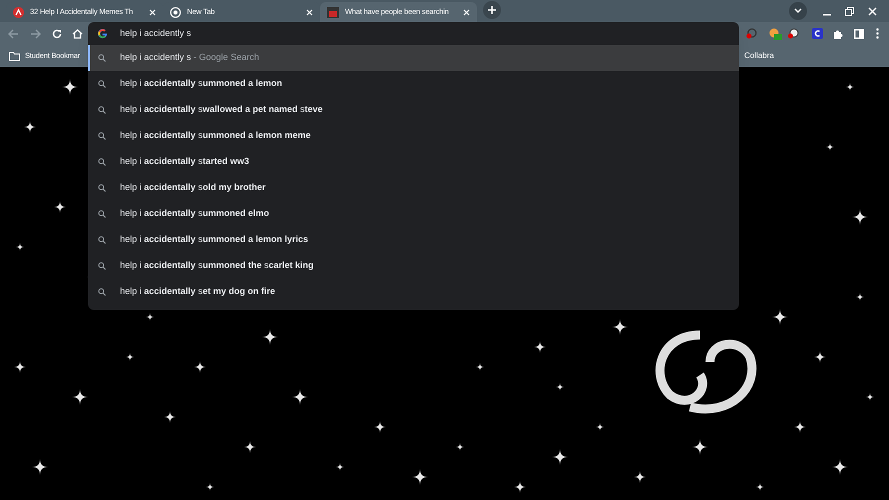 Image resolution: width=889 pixels, height=500 pixels. Describe the element at coordinates (413, 292) in the screenshot. I see `suggestion-row: help i accidentally set my dog on fire` at that location.